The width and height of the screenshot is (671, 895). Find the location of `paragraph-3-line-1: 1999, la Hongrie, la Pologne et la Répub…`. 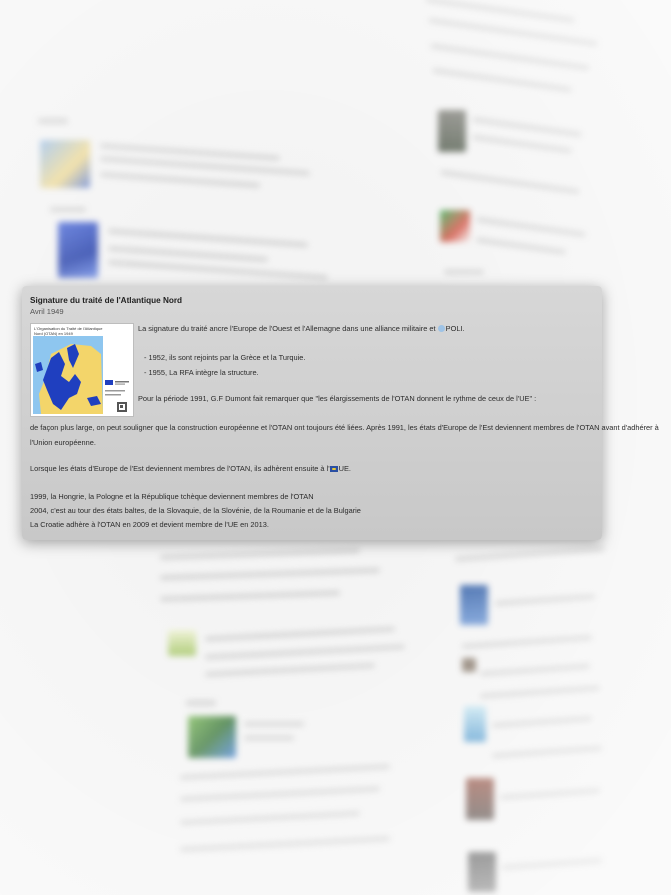

paragraph-3-line-1: 1999, la Hongrie, la Pologne et la Répub… is located at coordinates (172, 496).